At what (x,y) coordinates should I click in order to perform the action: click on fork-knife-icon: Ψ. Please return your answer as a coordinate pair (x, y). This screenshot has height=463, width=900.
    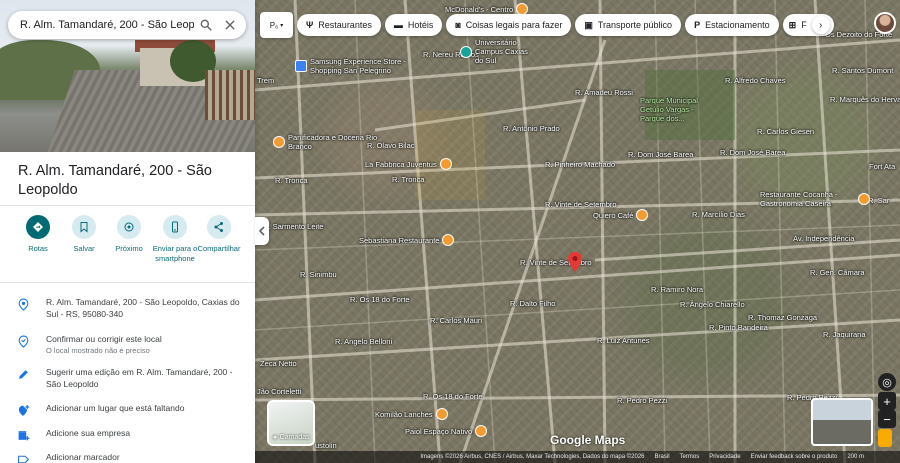
    Looking at the image, I should click on (310, 25).